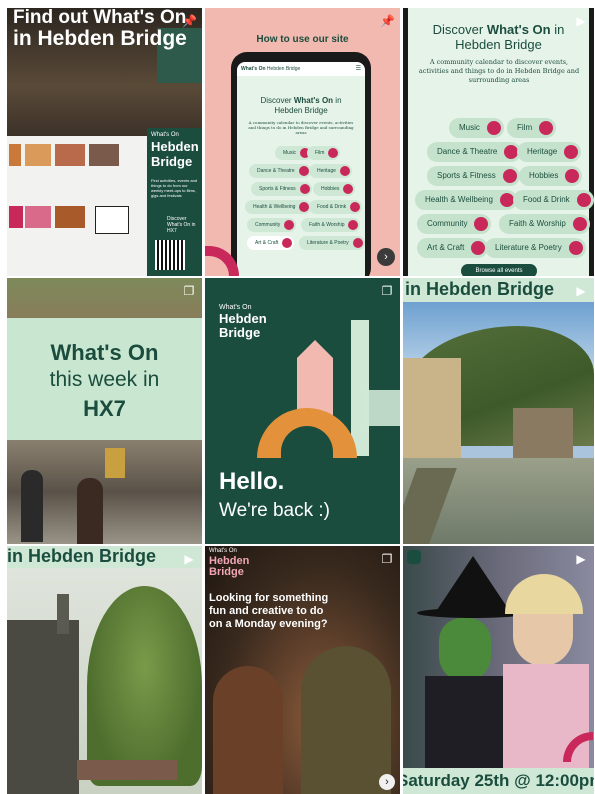 This screenshot has width=595, height=794. Describe the element at coordinates (271, 243) in the screenshot. I see `phone-pill-art: Art & Craft` at that location.